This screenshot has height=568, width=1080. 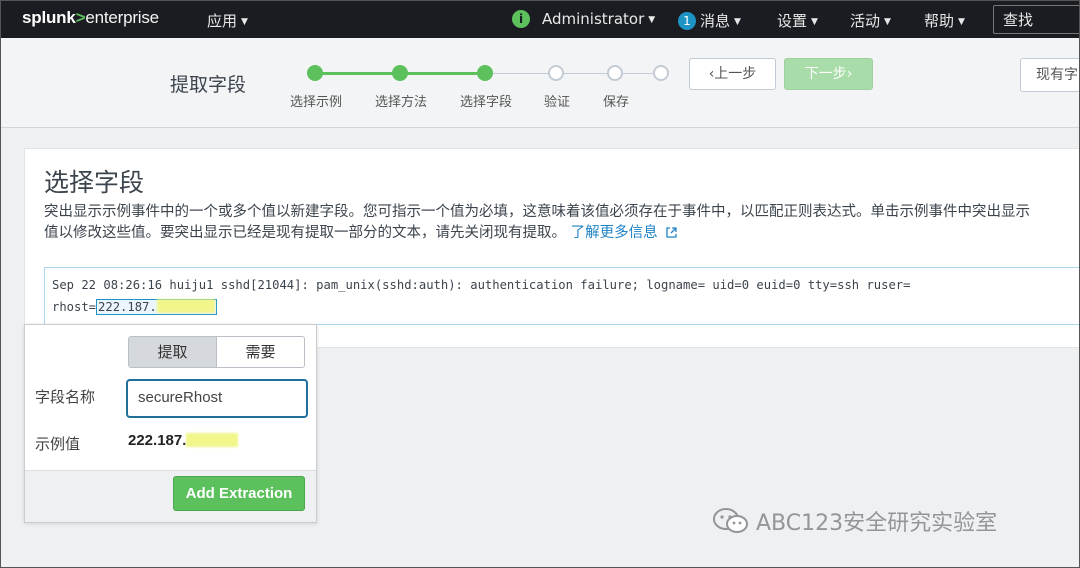 I want to click on extract-require-toggle: 提取 需要, so click(x=216, y=352).